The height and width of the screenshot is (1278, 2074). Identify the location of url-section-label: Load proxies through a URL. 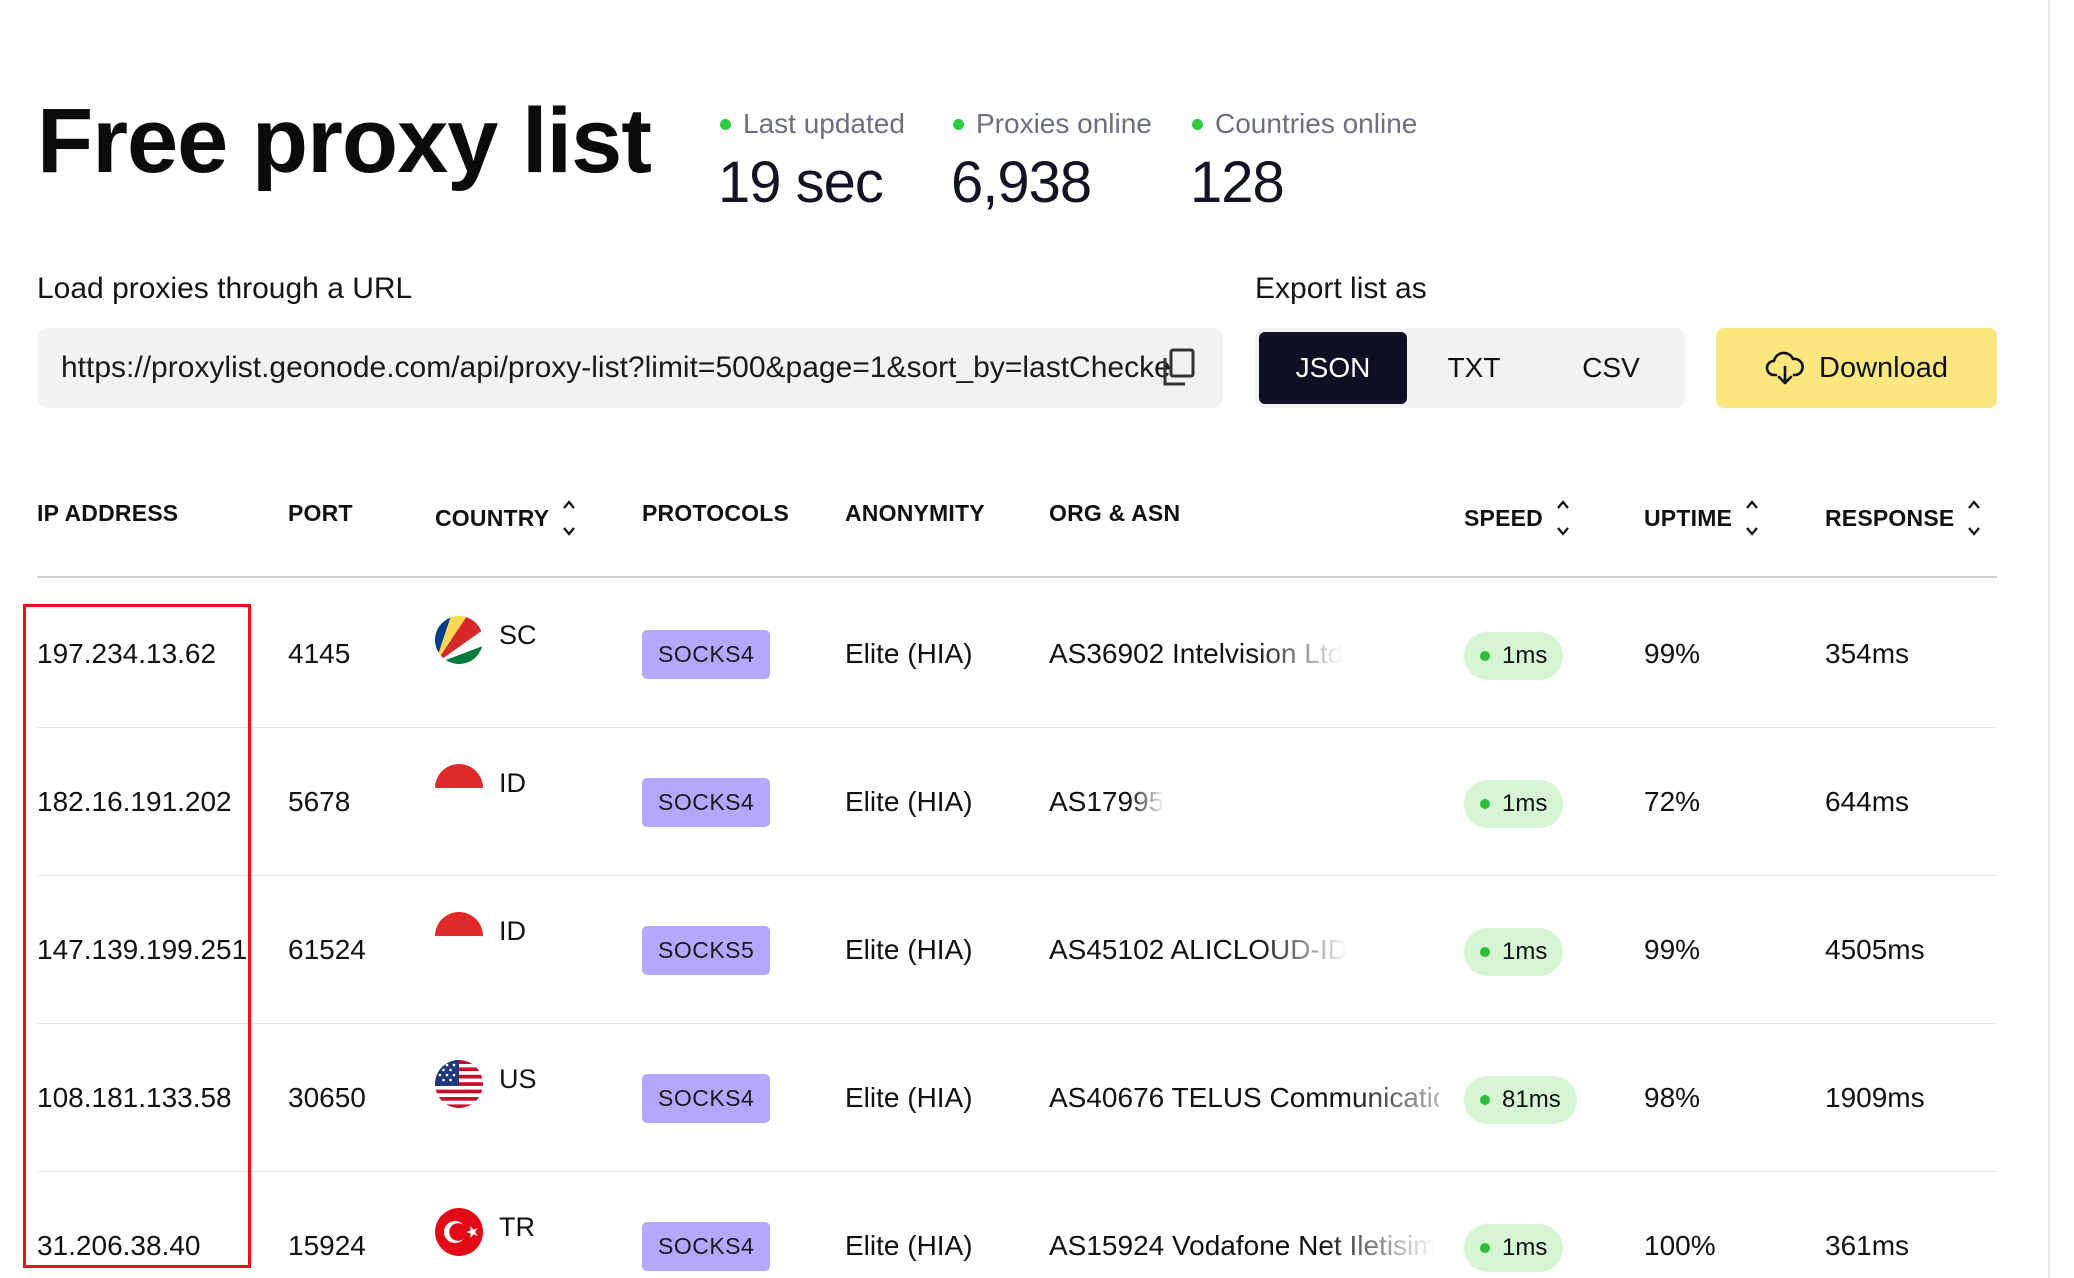
(225, 288).